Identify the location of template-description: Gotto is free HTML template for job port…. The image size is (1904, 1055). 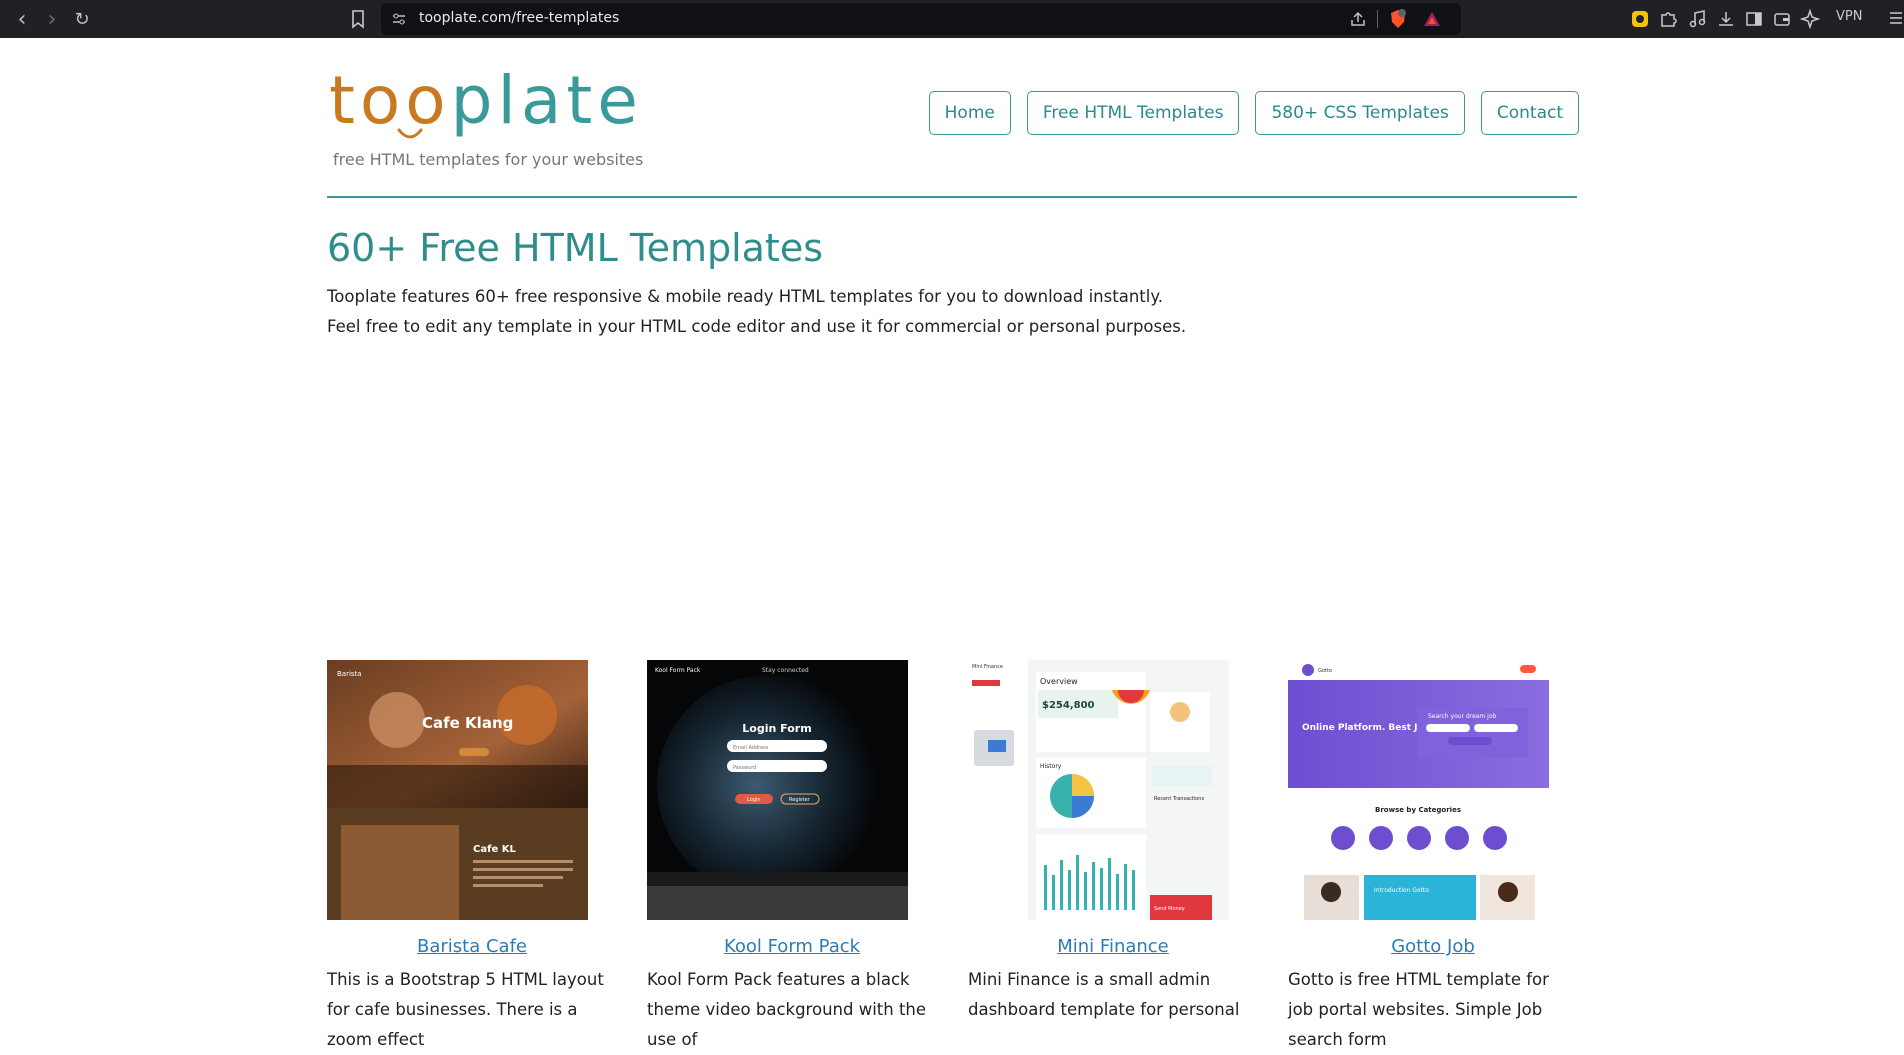
(1418, 1009).